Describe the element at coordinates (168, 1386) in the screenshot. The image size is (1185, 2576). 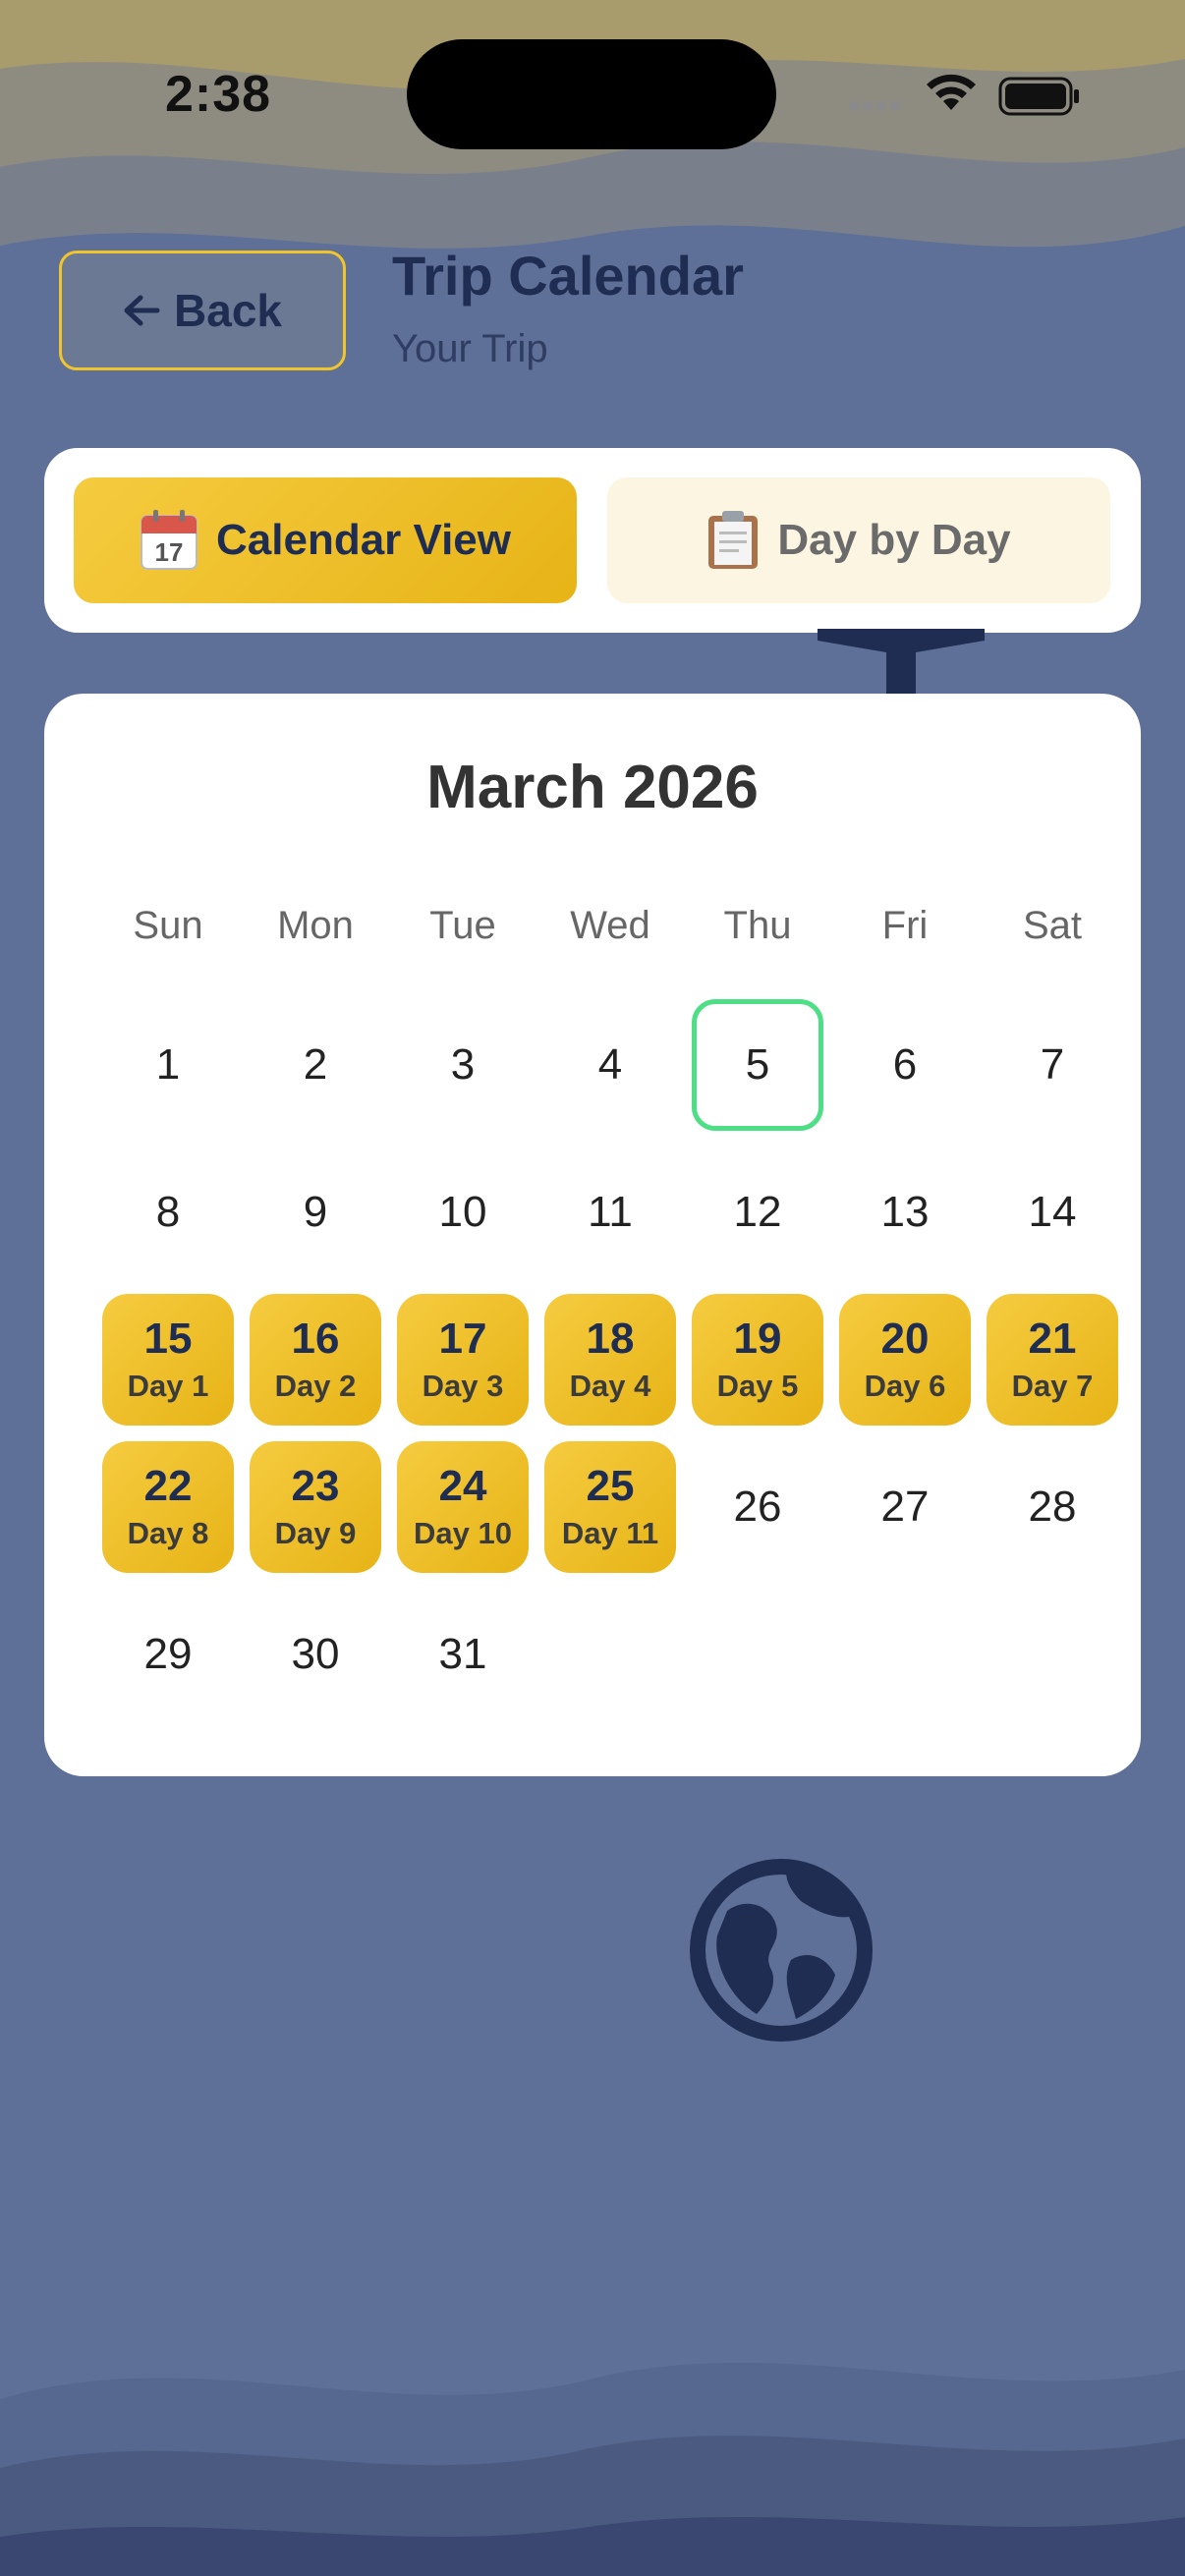
I see `trip-day-label: Day 1` at that location.